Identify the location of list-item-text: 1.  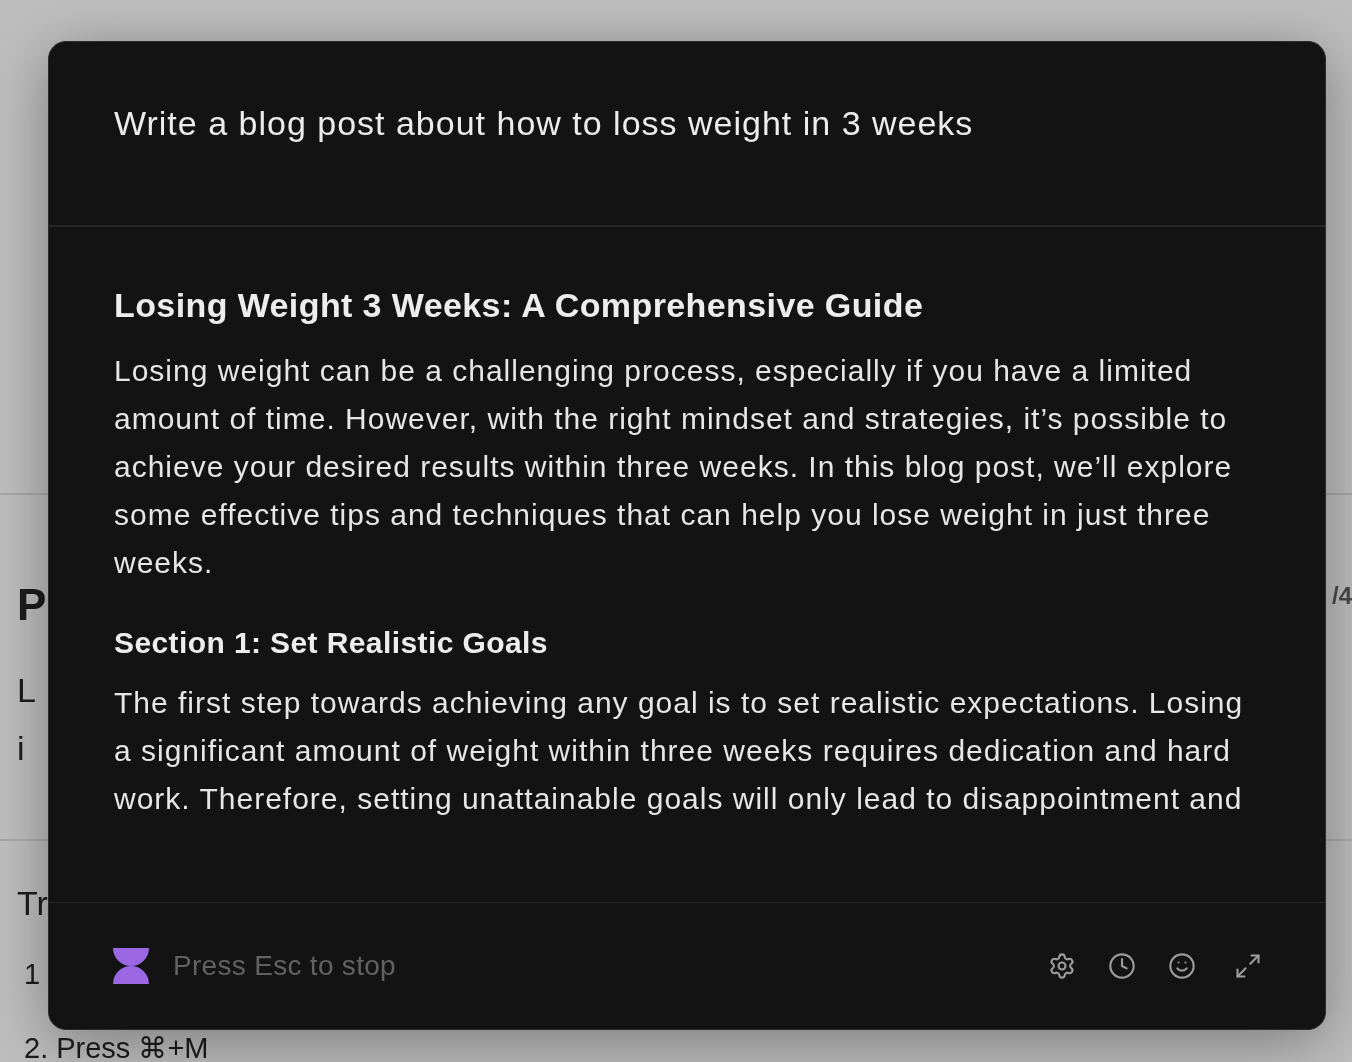
(32, 974).